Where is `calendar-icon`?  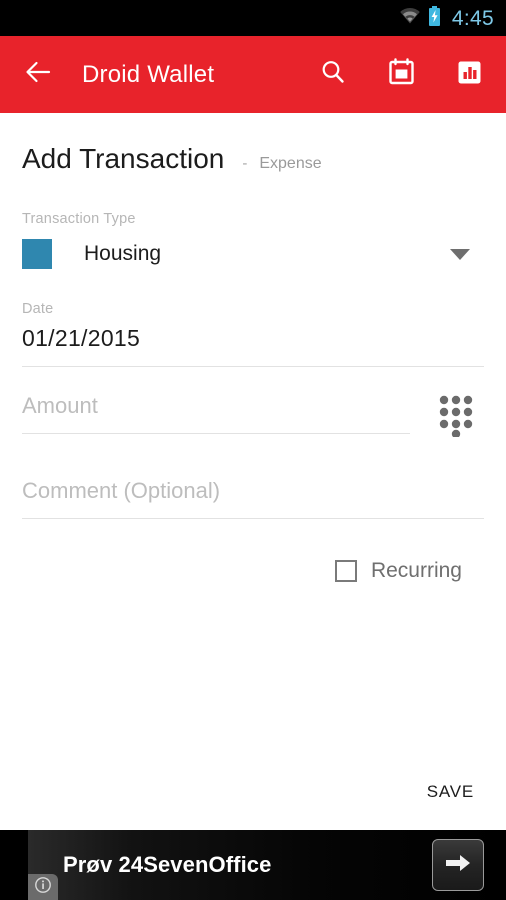
calendar-icon is located at coordinates (401, 74).